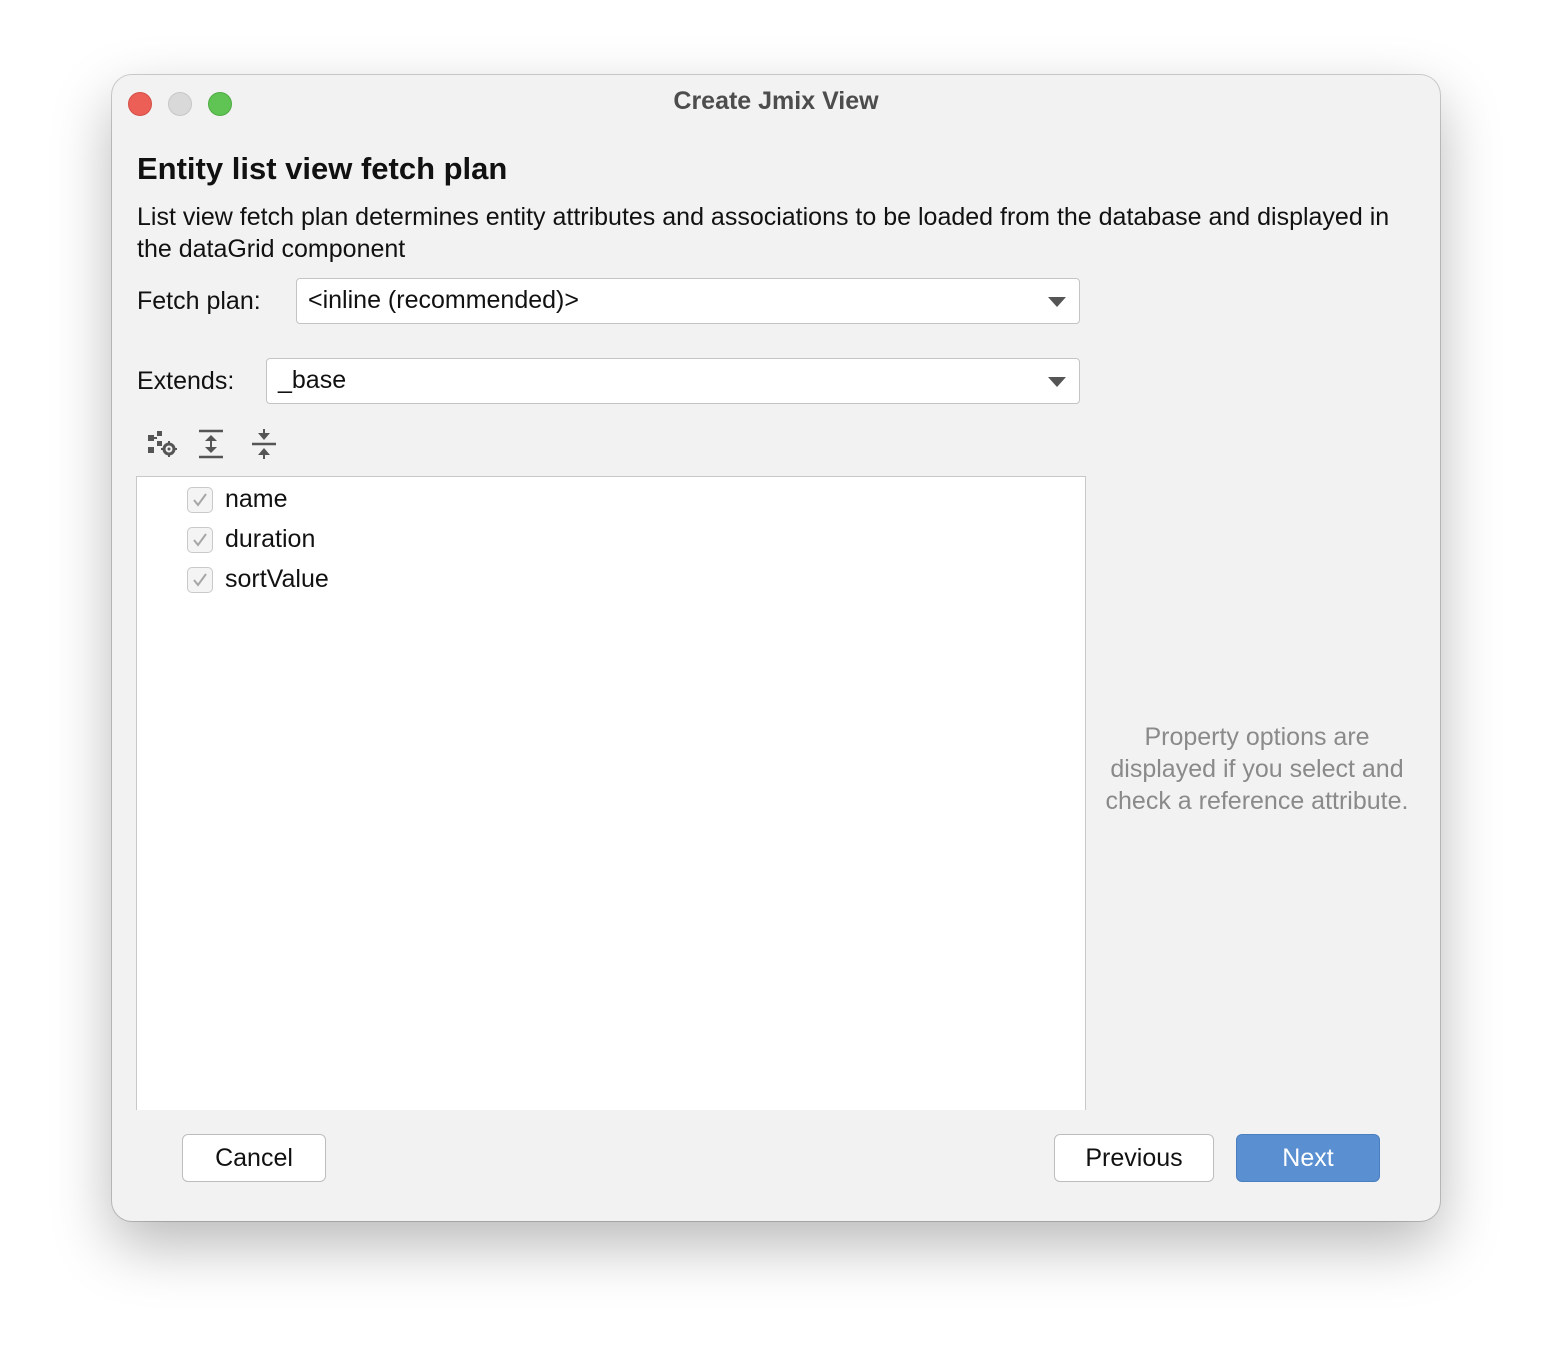 This screenshot has height=1370, width=1552. What do you see at coordinates (256, 499) in the screenshot?
I see `attribute-label: name` at bounding box center [256, 499].